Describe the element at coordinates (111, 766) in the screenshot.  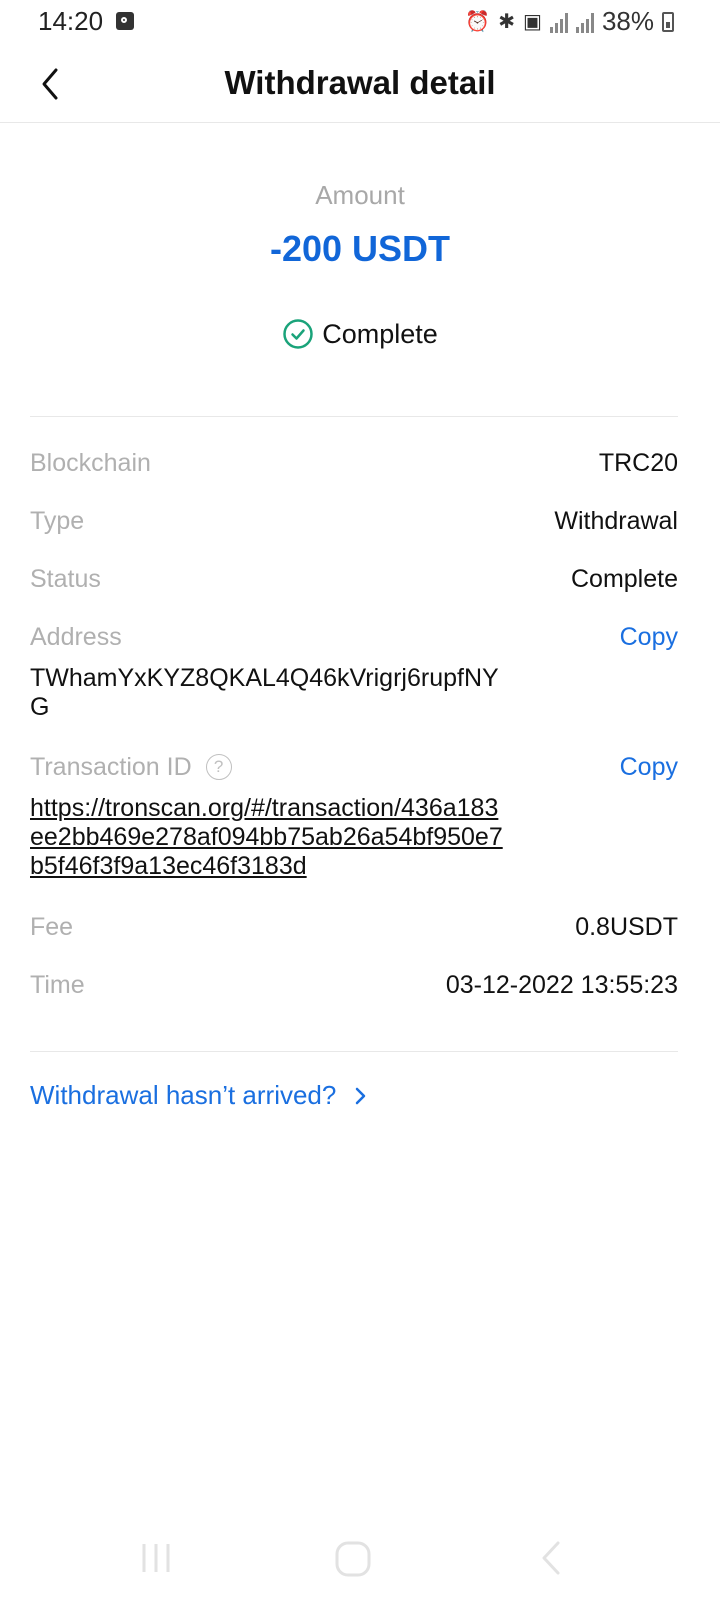
I see `transaction-id-label: Transaction ID` at that location.